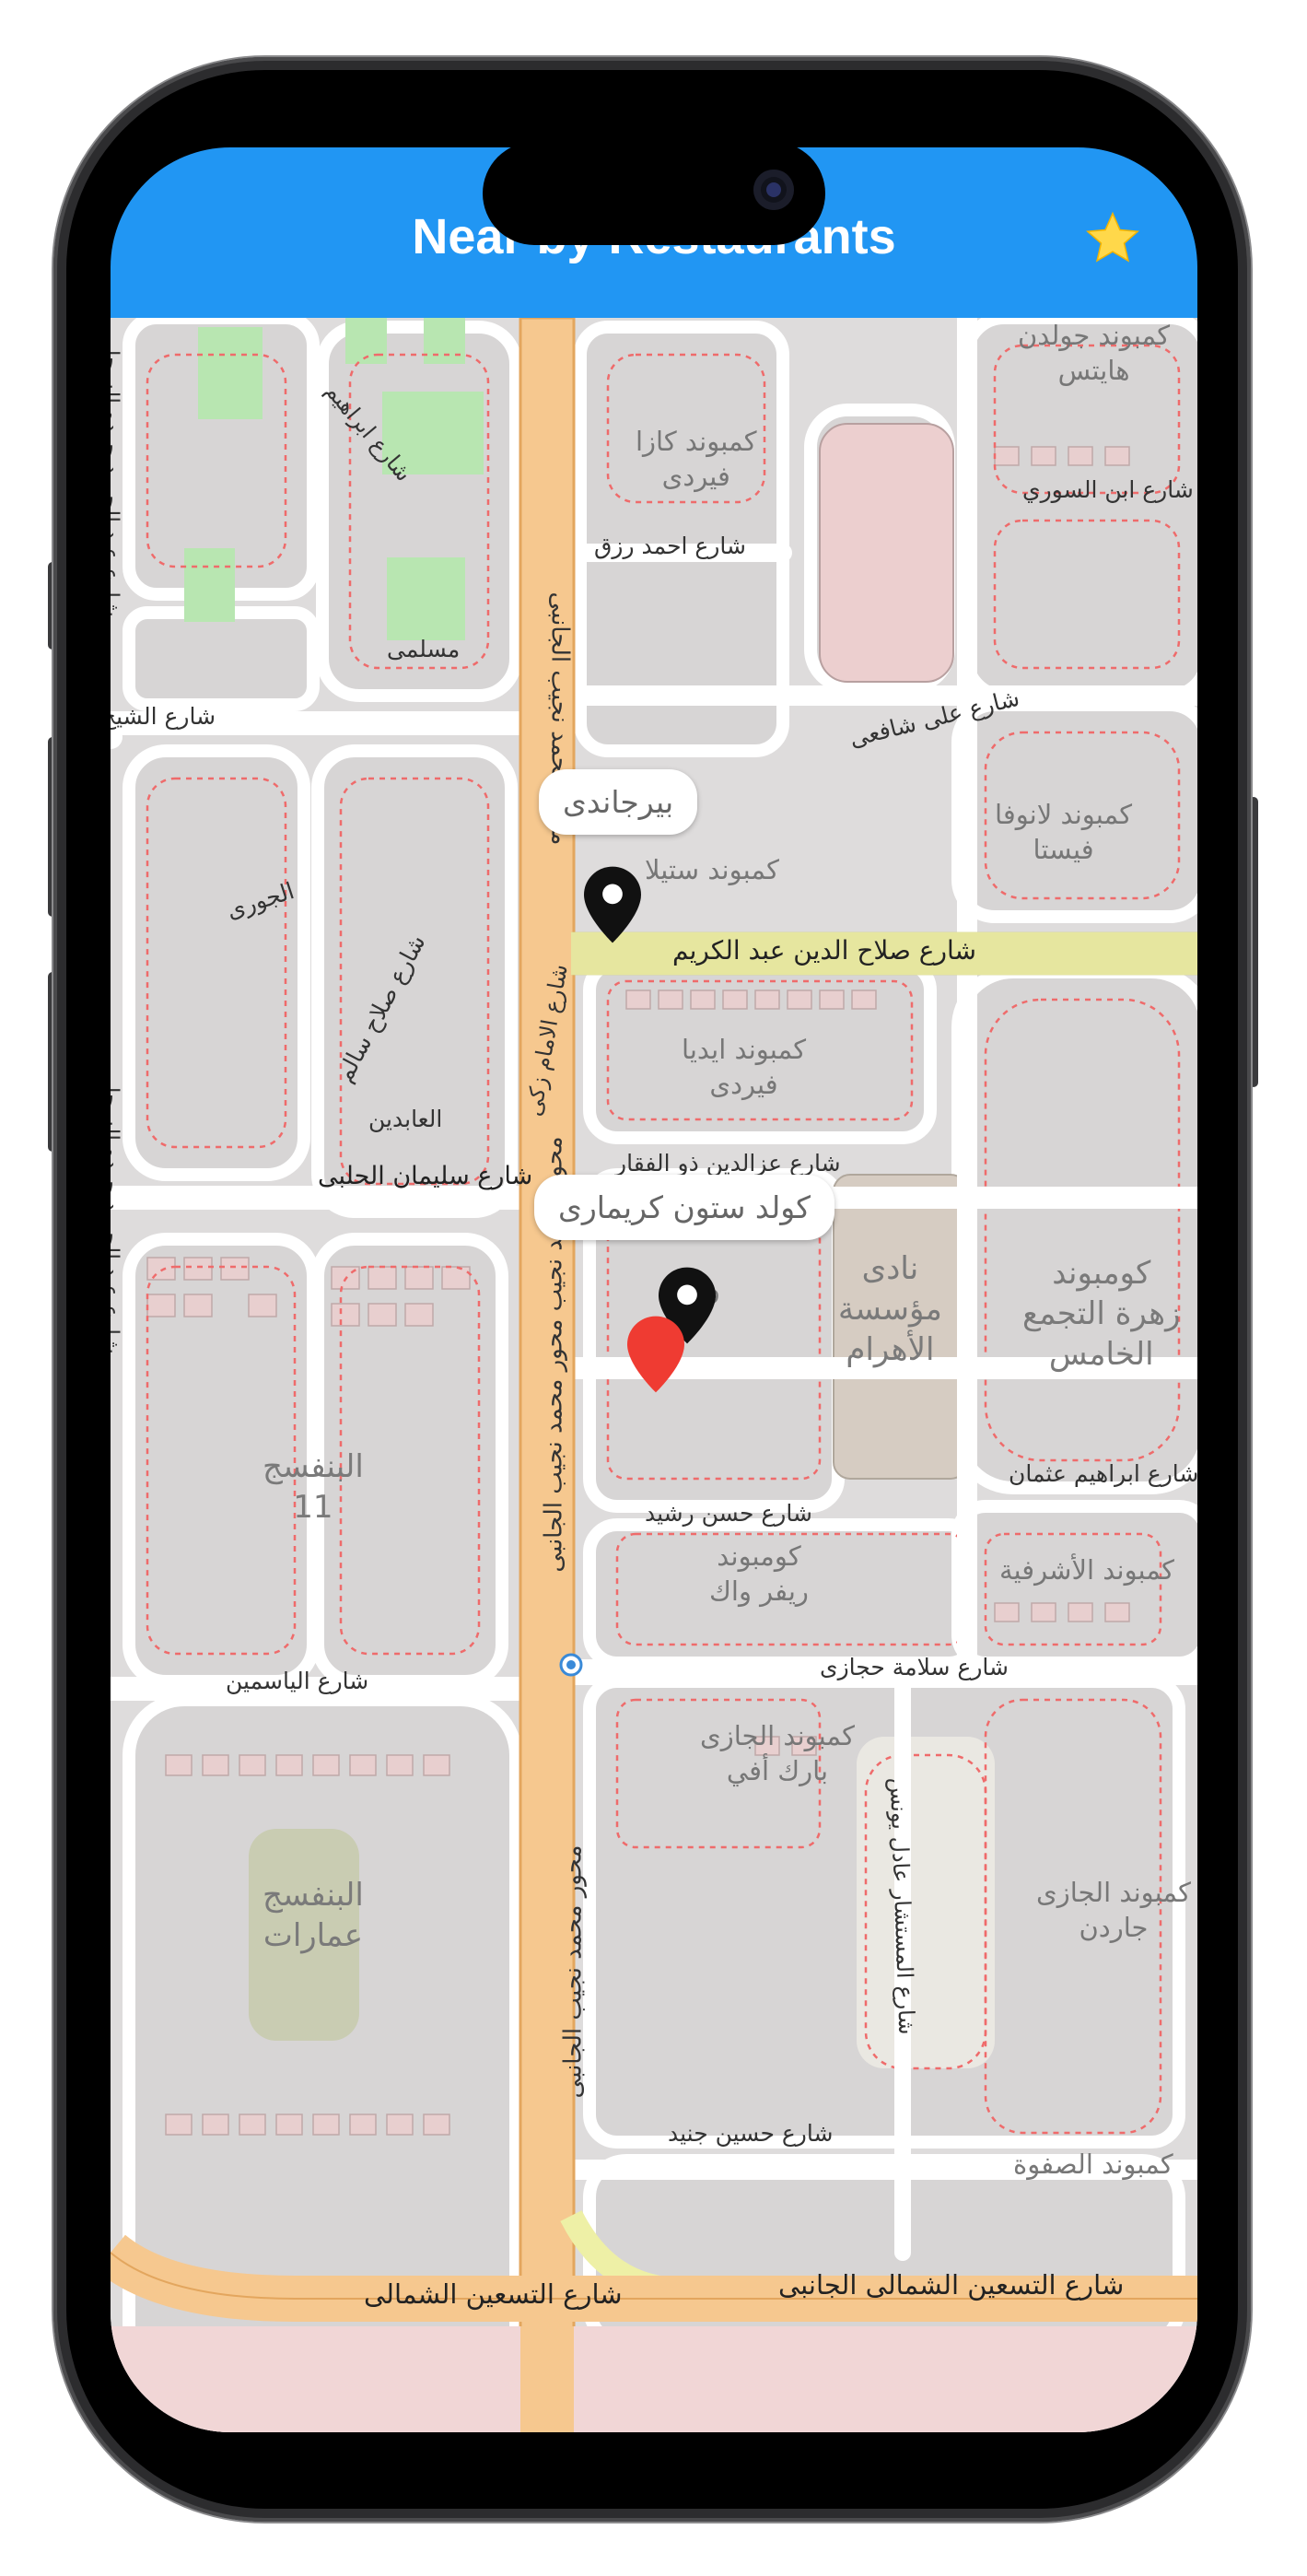 The width and height of the screenshot is (1307, 2576). Describe the element at coordinates (1108, 489) in the screenshot. I see `road-label: شارع ابن السوري` at that location.